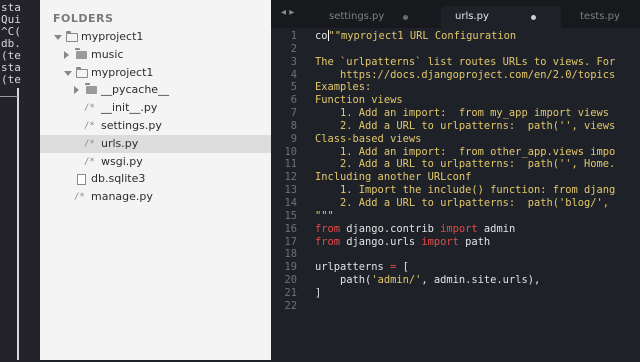 The image size is (640, 362). I want to click on tree-item: /* __init__.py, so click(155, 108).